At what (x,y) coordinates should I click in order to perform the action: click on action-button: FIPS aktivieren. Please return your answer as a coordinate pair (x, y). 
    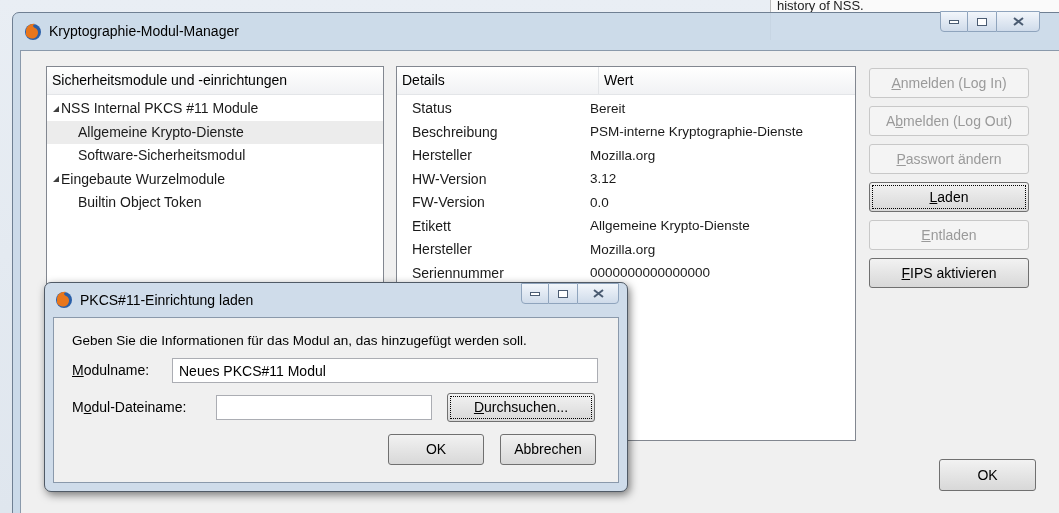
    Looking at the image, I should click on (949, 273).